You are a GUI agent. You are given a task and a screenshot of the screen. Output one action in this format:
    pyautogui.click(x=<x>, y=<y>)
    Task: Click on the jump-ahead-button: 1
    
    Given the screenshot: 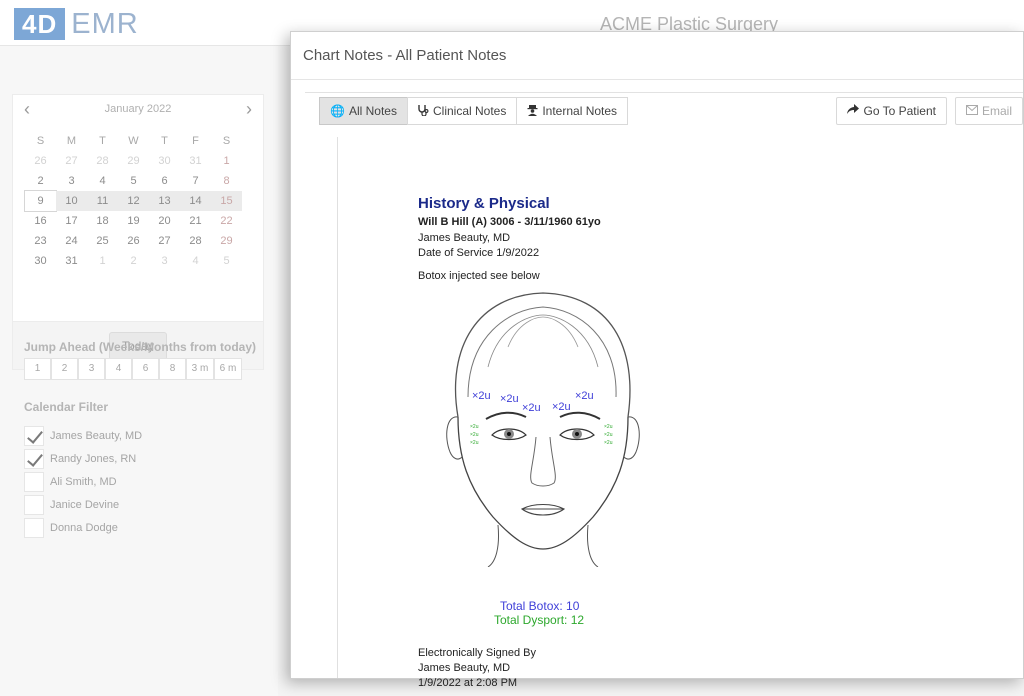 What is the action you would take?
    pyautogui.click(x=37, y=369)
    